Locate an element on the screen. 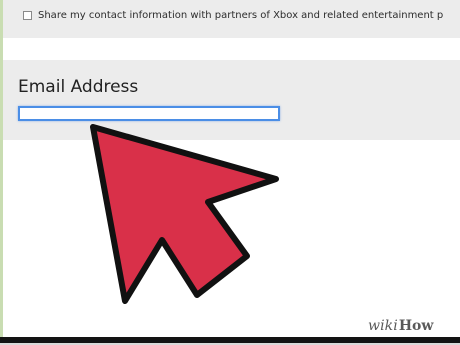  wikihow-watermark: wikiHow is located at coordinates (405, 326).